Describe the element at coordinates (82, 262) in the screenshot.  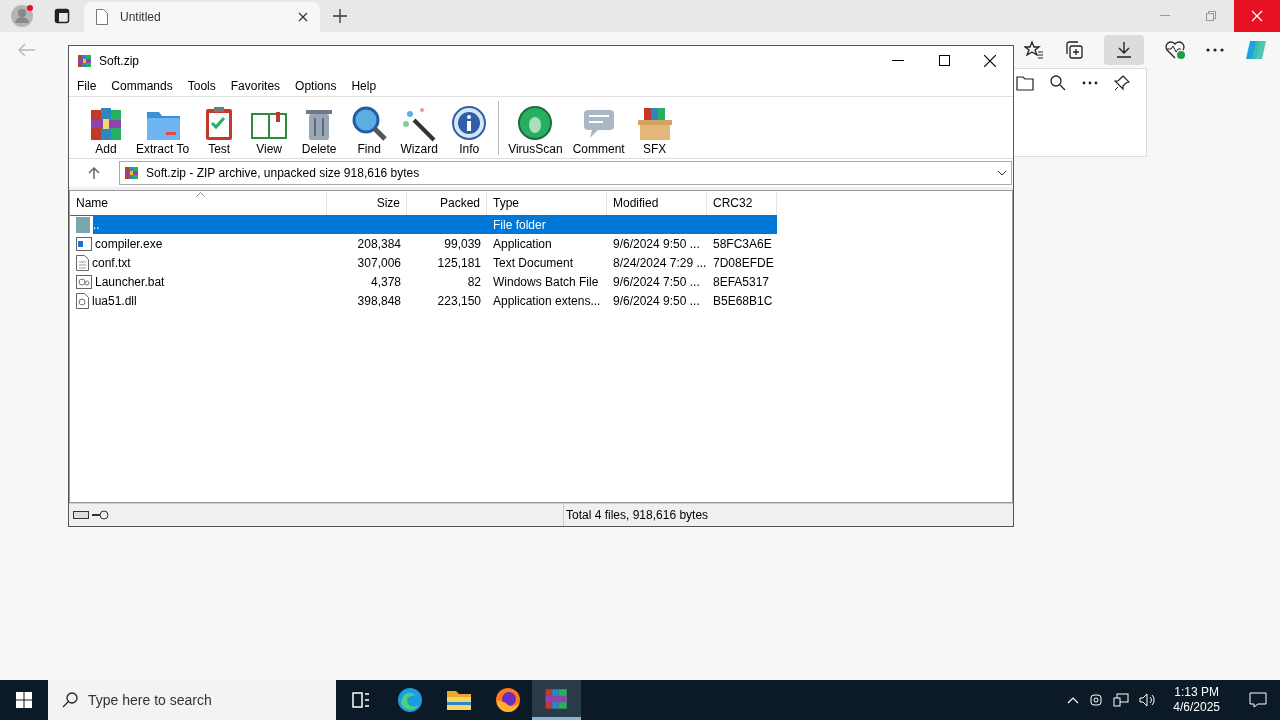
I see `document-icon` at that location.